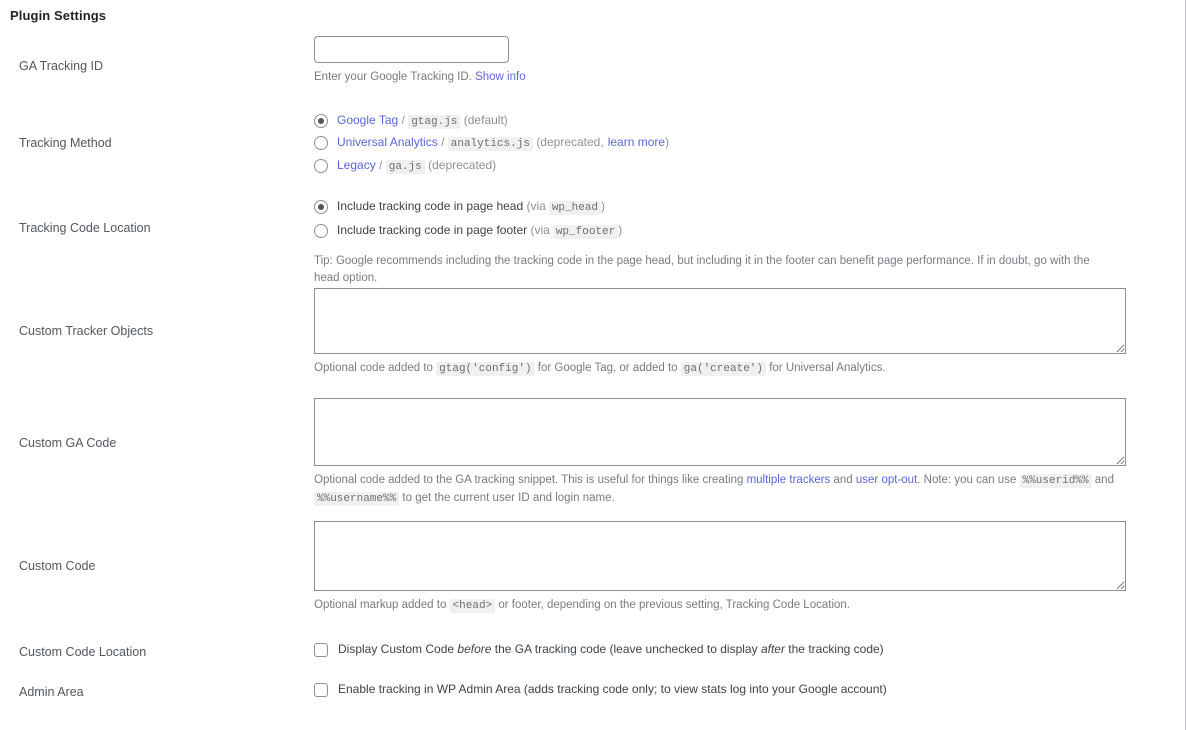 This screenshot has width=1186, height=730. I want to click on code-gtag-js: gtag.js, so click(434, 122).